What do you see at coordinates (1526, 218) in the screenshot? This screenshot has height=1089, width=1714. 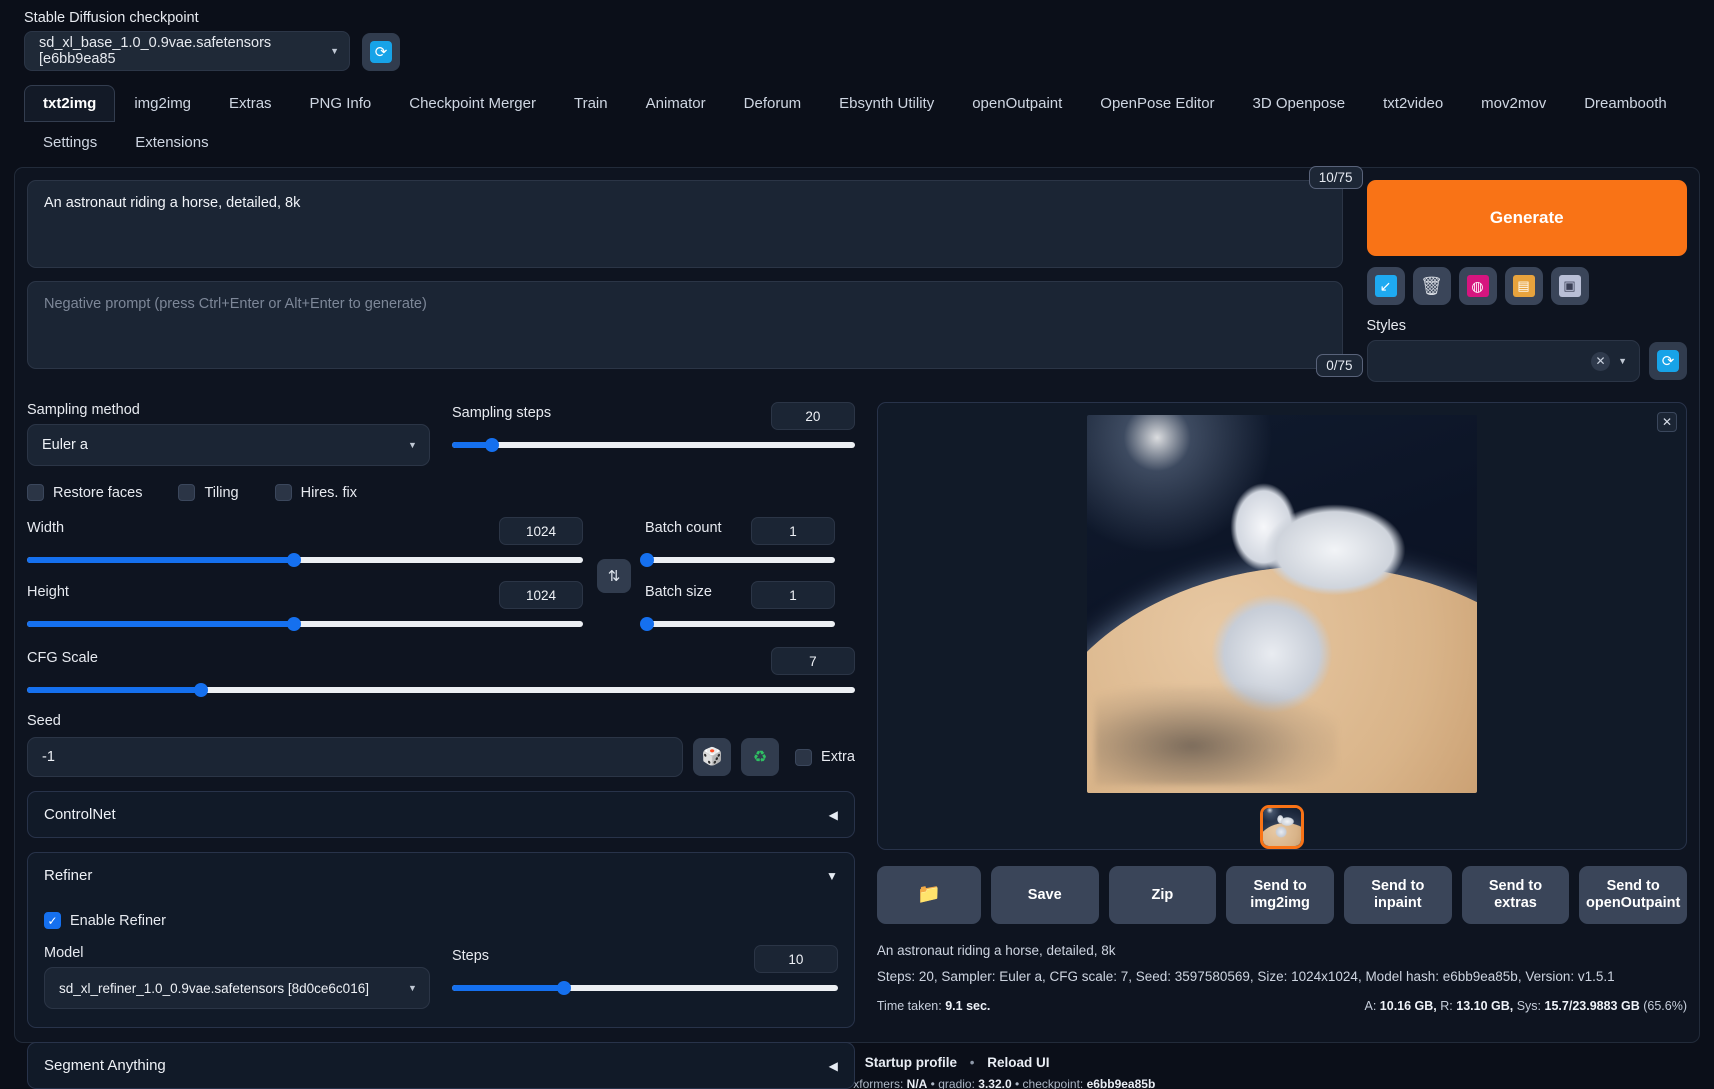 I see `generate-button: Generate` at bounding box center [1526, 218].